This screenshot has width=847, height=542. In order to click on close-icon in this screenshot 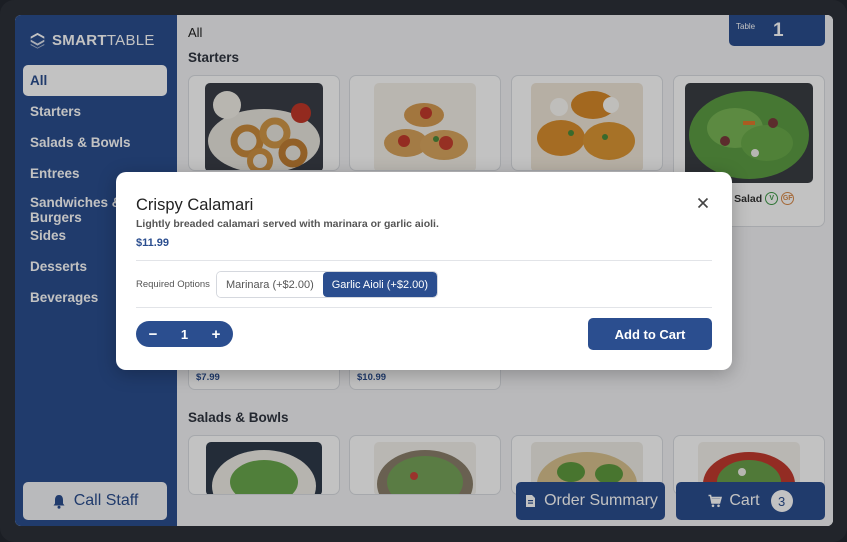, I will do `click(703, 203)`.